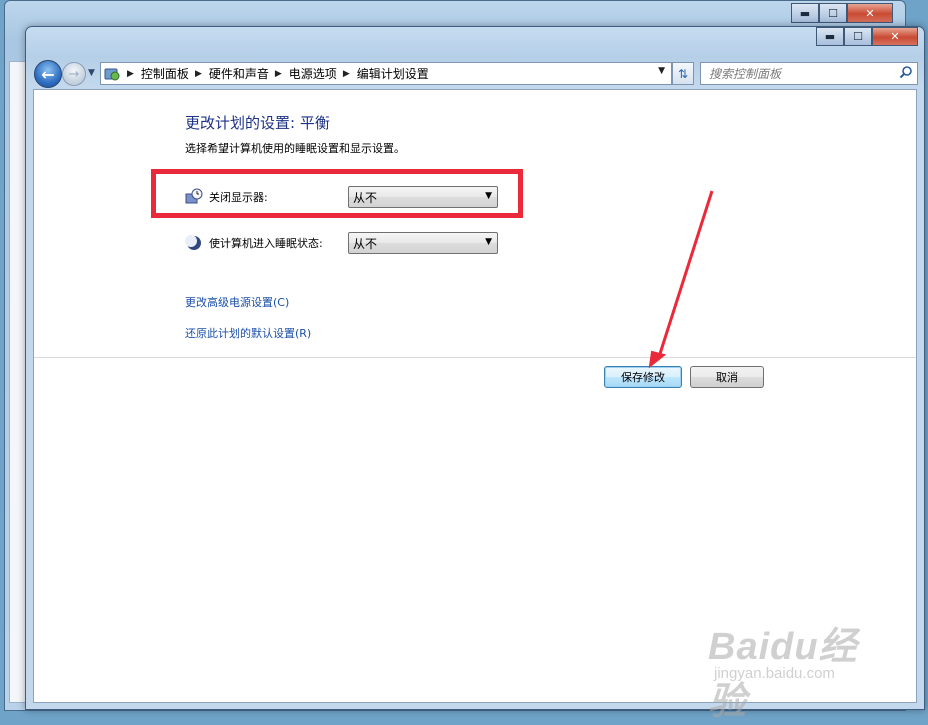  I want to click on cancel-button: 取消, so click(727, 377).